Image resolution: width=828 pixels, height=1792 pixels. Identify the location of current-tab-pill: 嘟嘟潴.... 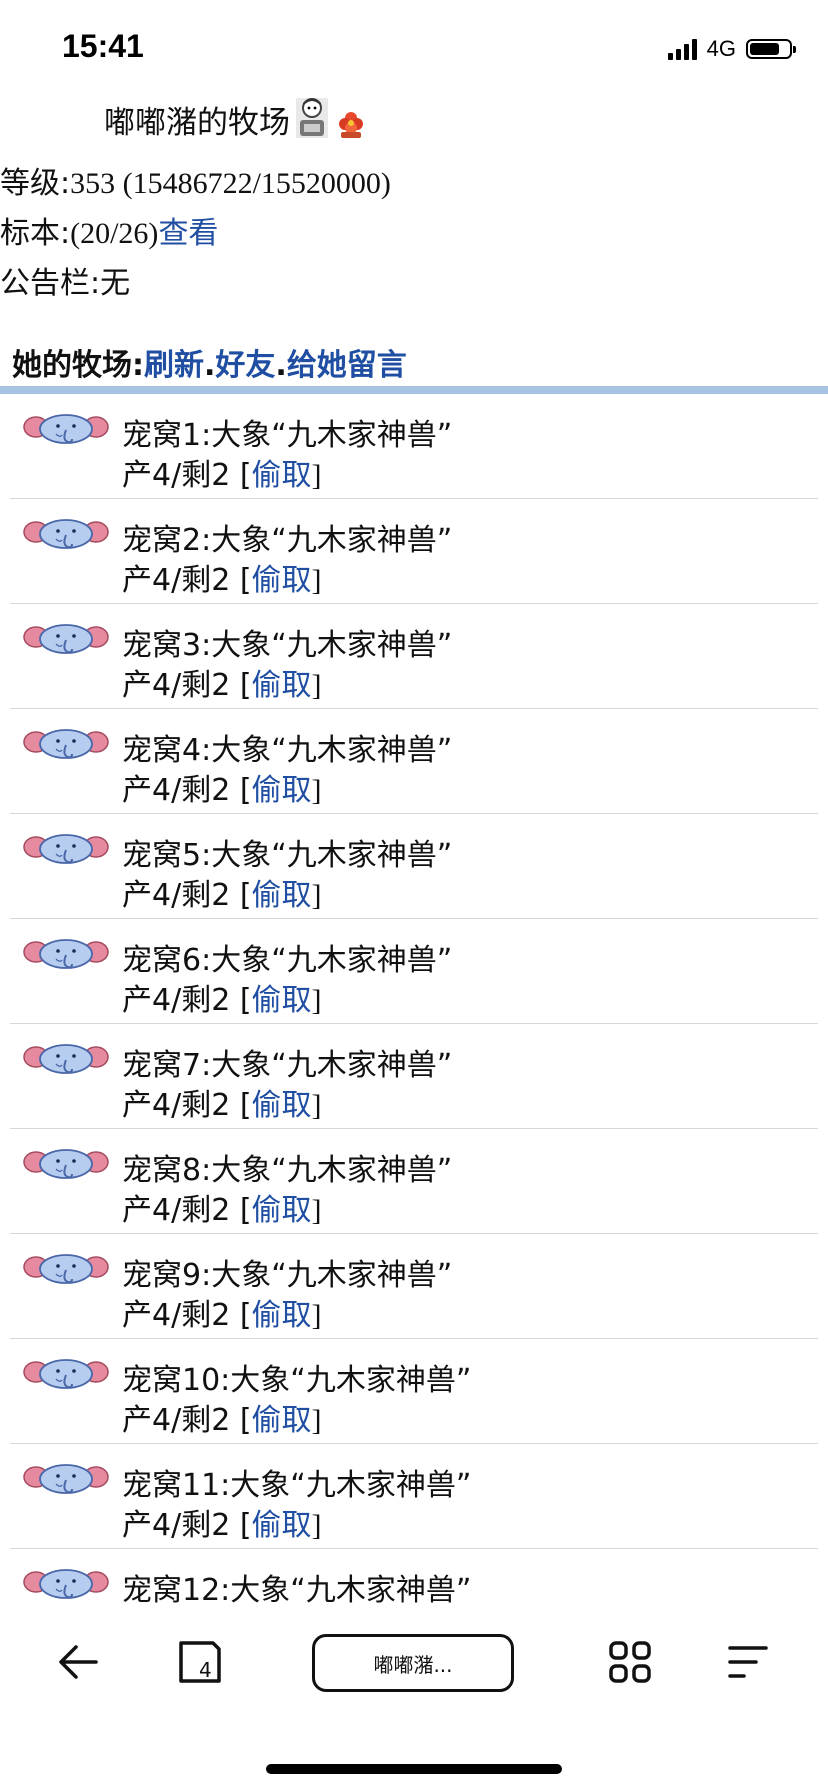
(413, 1663).